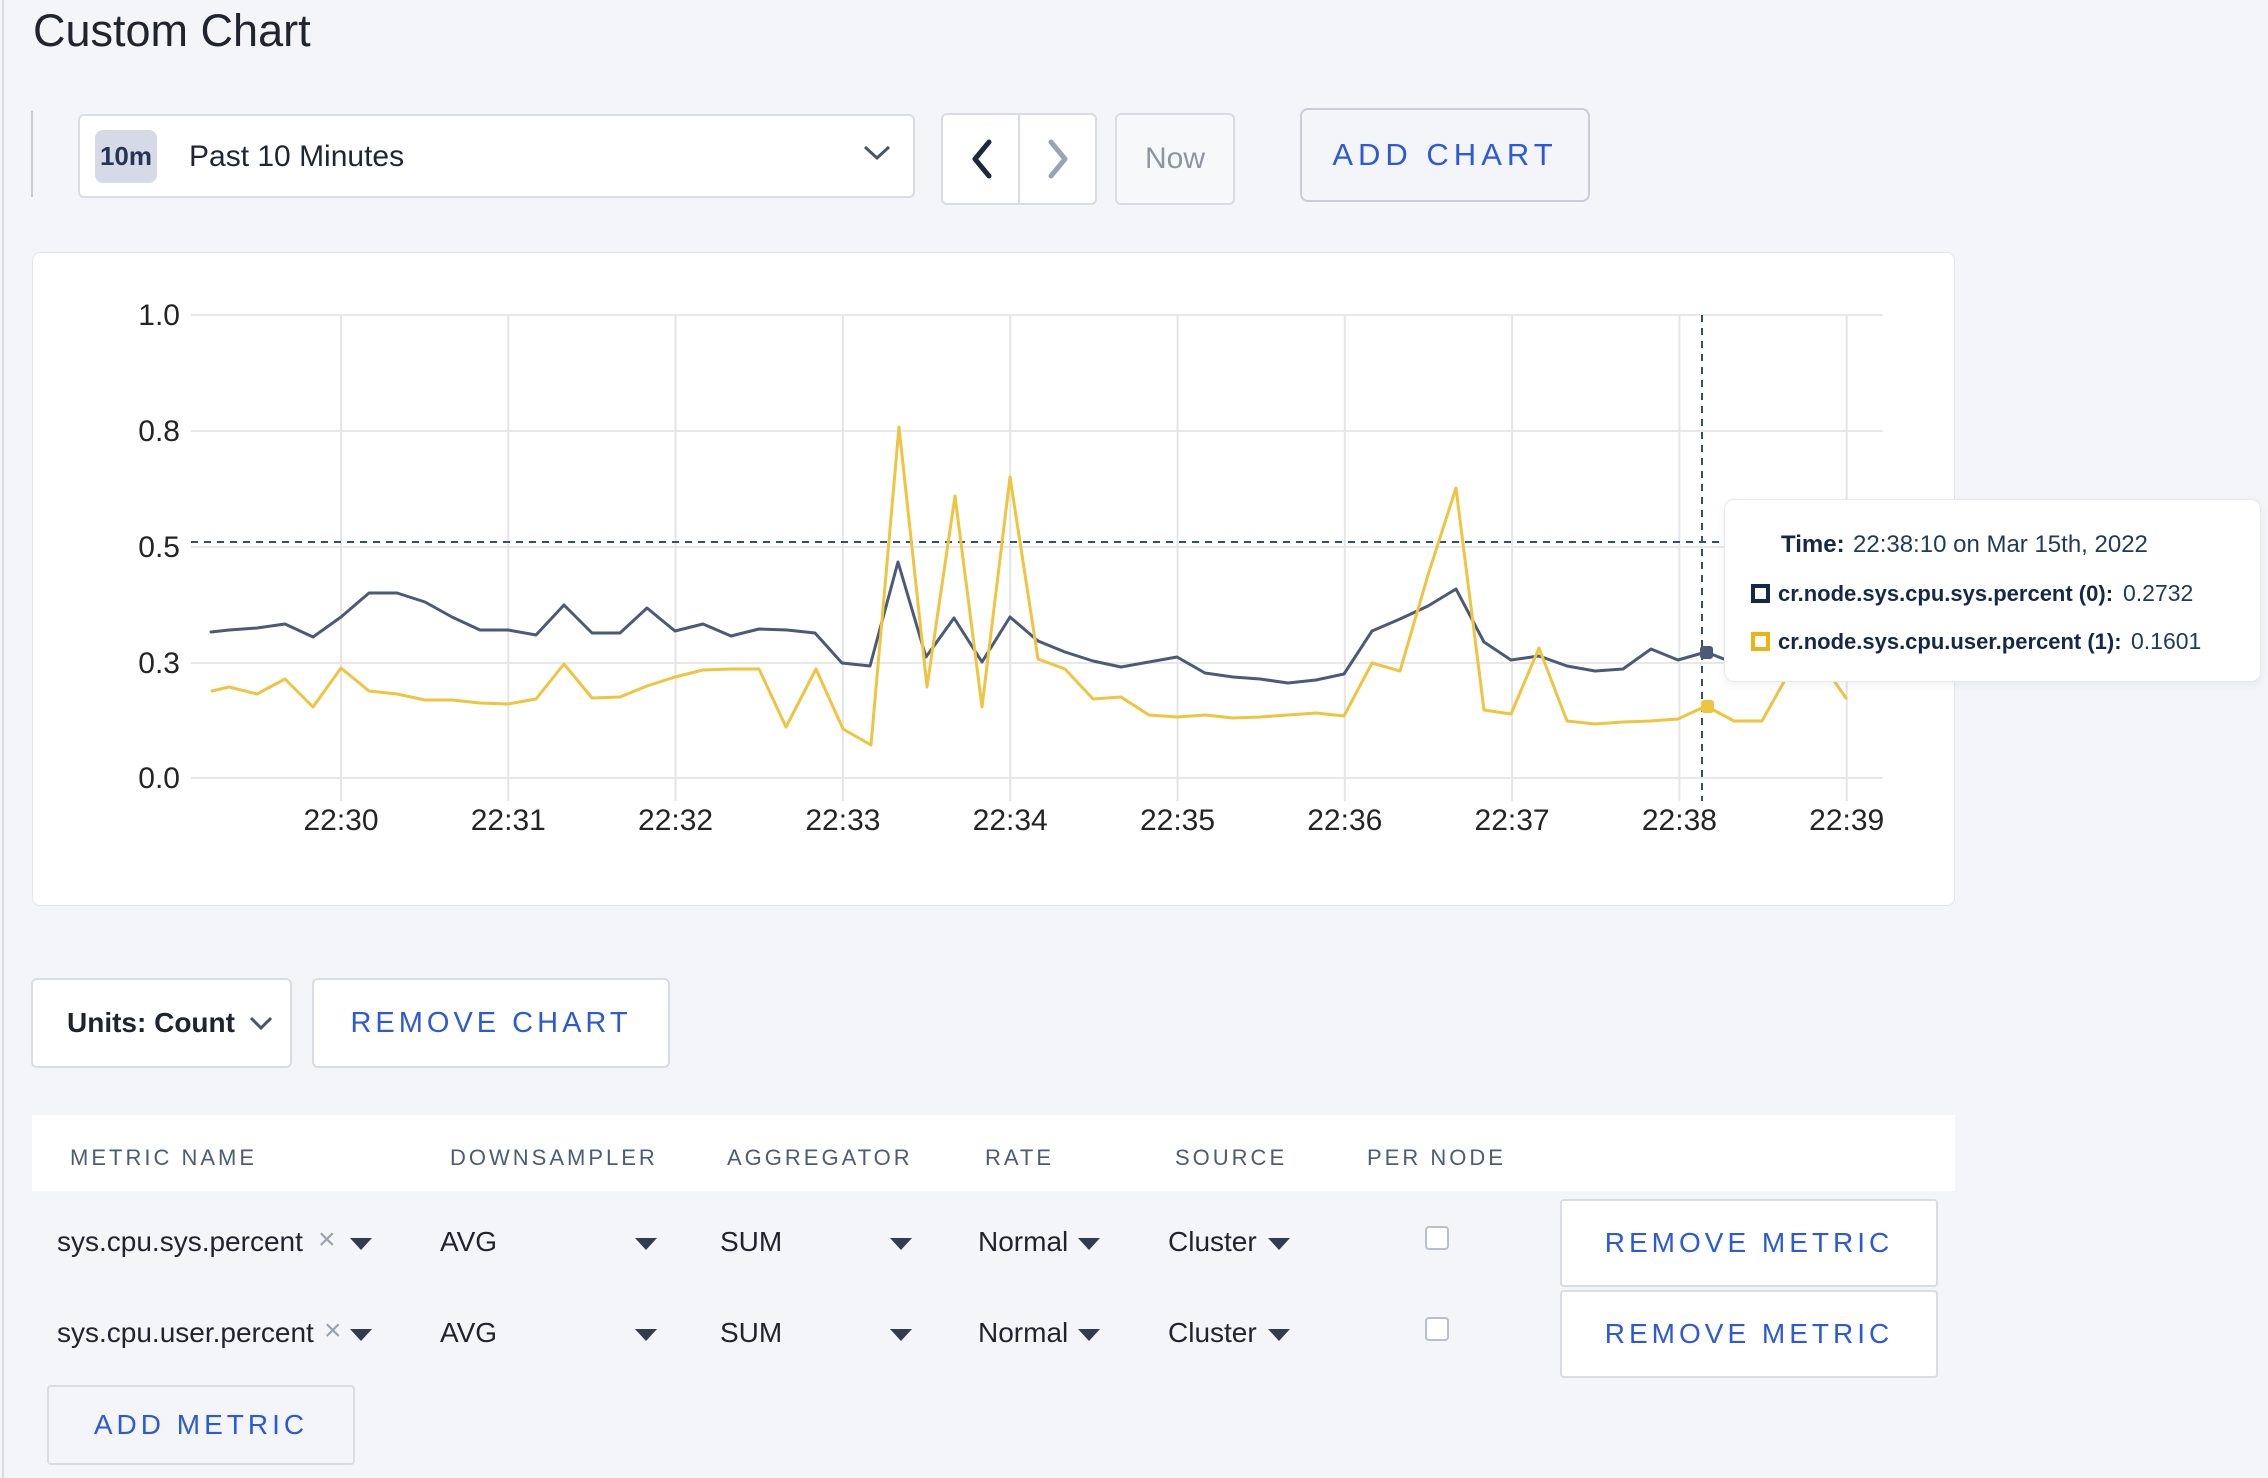 Image resolution: width=2268 pixels, height=1478 pixels. Describe the element at coordinates (159, 315) in the screenshot. I see `svg-text: 1.0` at that location.